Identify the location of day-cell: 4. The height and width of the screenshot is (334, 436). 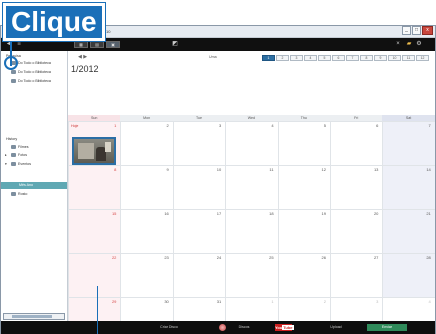
(251, 143).